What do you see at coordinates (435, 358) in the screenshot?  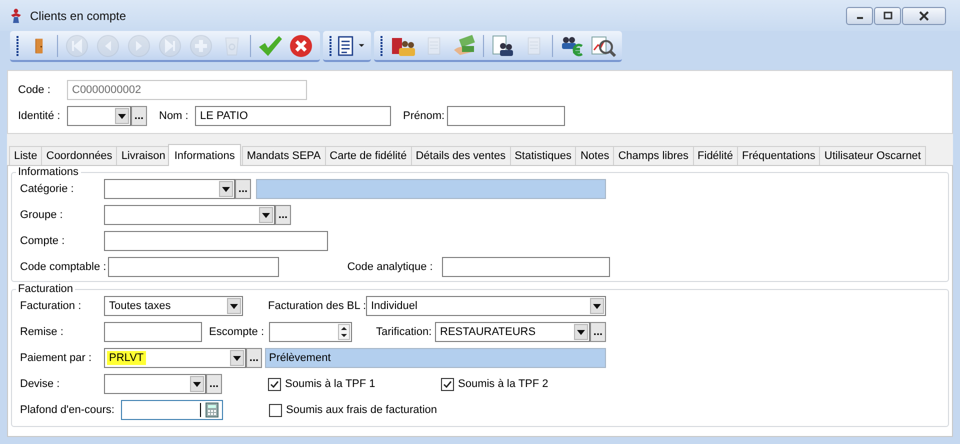 I see `payment-description-field: Prélèvement` at bounding box center [435, 358].